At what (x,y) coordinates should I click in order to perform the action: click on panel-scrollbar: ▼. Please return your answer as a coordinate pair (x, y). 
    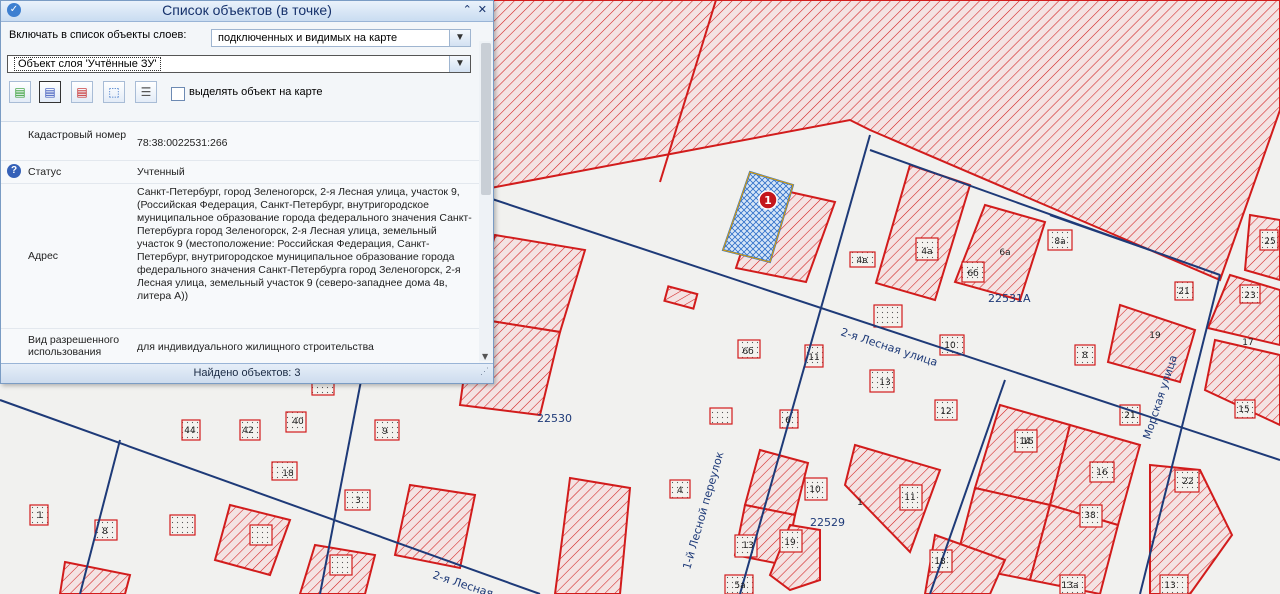
    Looking at the image, I should click on (486, 201).